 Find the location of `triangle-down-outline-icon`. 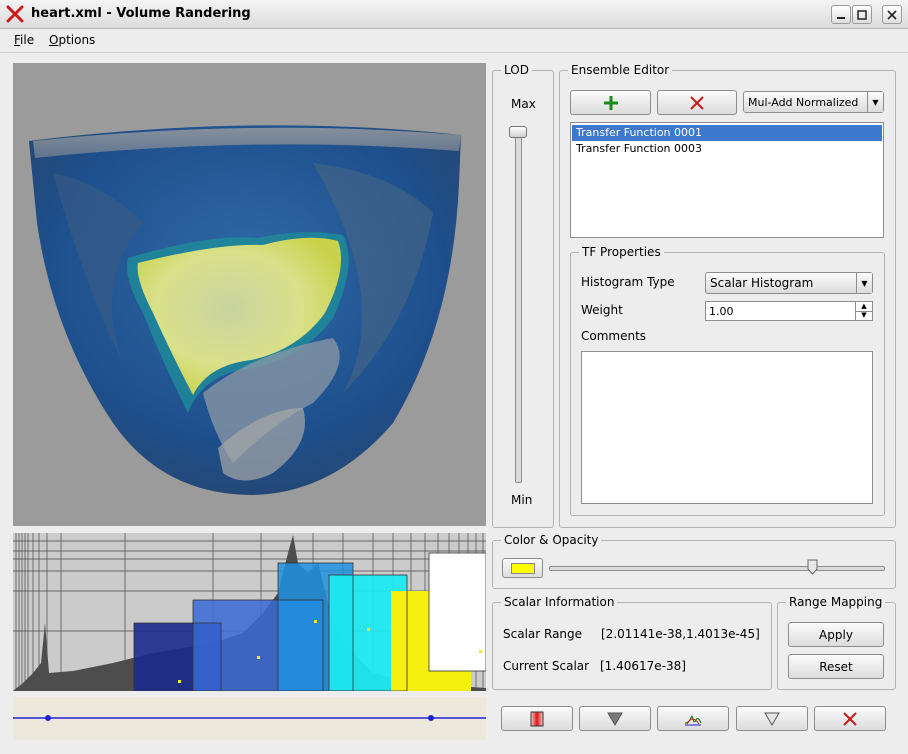

triangle-down-outline-icon is located at coordinates (772, 719).